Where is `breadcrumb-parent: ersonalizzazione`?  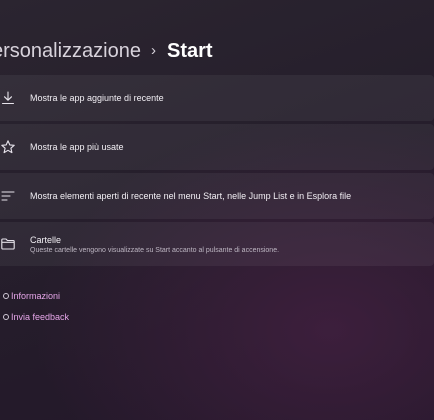 breadcrumb-parent: ersonalizzazione is located at coordinates (70, 51).